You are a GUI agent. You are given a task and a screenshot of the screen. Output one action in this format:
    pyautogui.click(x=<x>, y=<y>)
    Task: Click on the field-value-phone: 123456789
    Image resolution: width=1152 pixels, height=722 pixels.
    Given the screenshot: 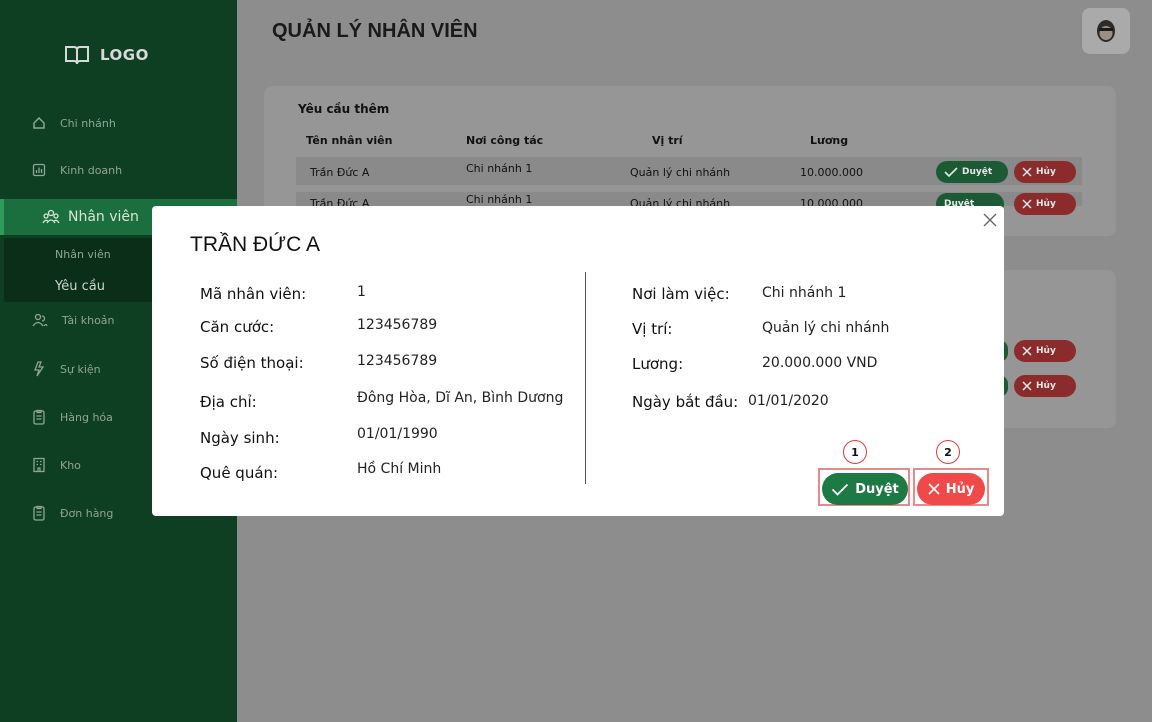 What is the action you would take?
    pyautogui.click(x=397, y=361)
    